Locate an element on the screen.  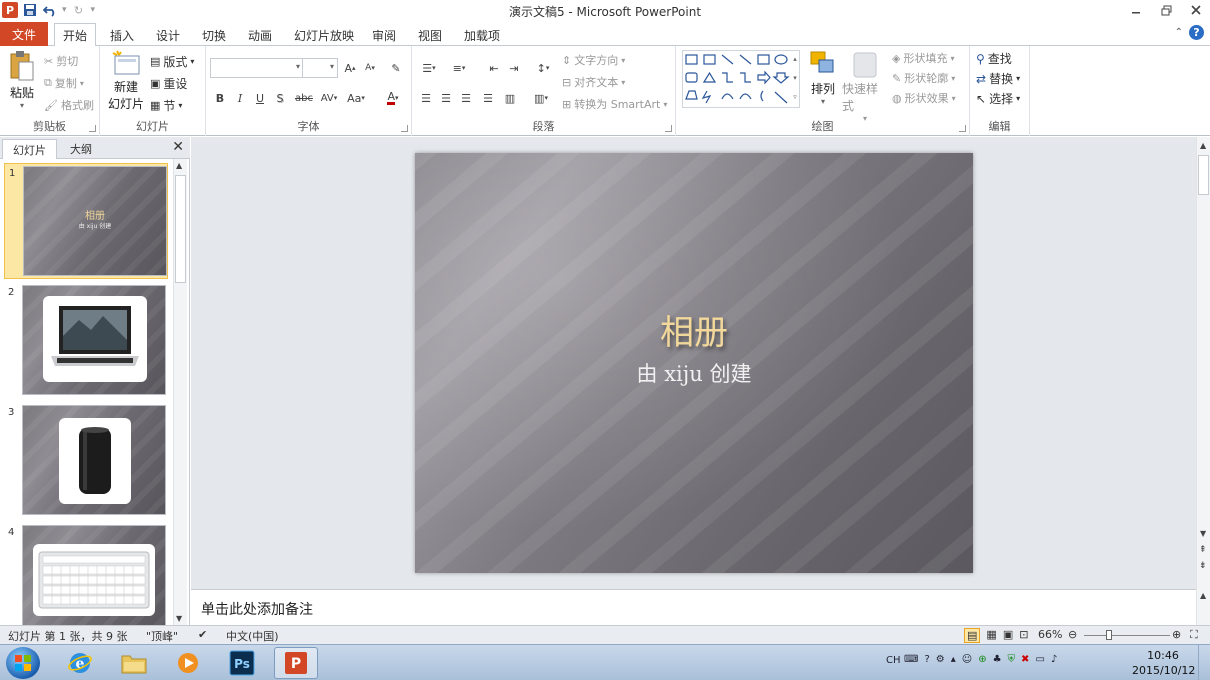
slide-thumbnail-2: 2 is located at coordinates (86, 341).